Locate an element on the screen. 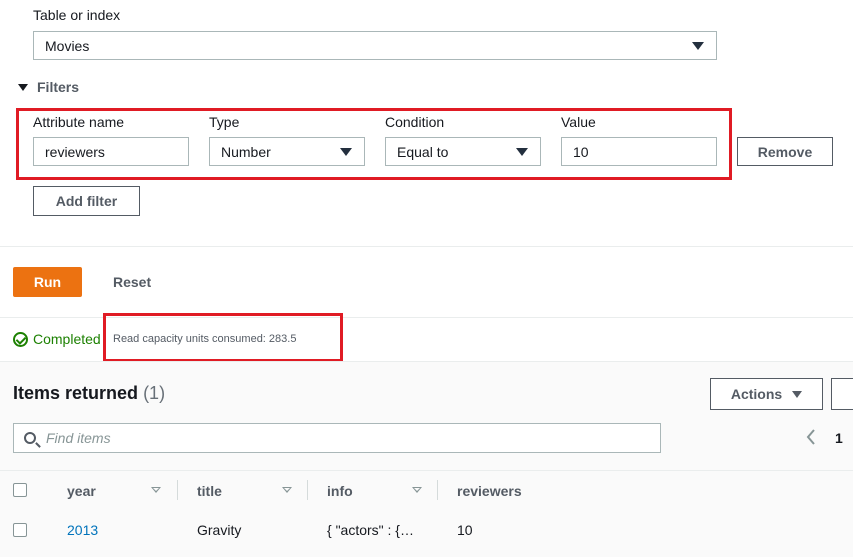 The width and height of the screenshot is (853, 557). items-returned-label: Items returned is located at coordinates (76, 393).